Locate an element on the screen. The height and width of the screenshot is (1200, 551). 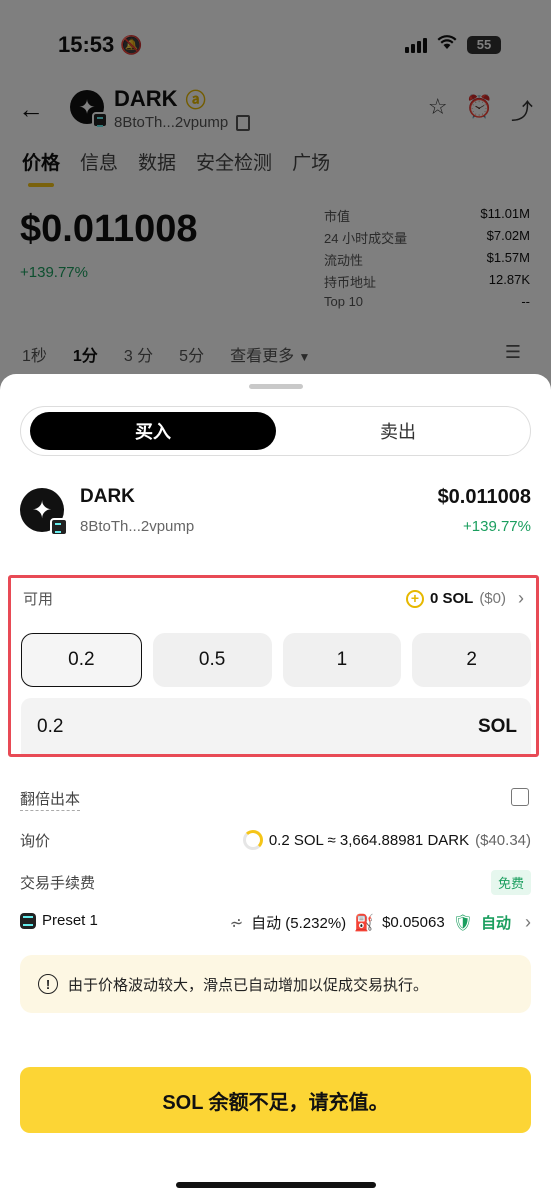
token-price: $0.011008 is located at coordinates (484, 497).